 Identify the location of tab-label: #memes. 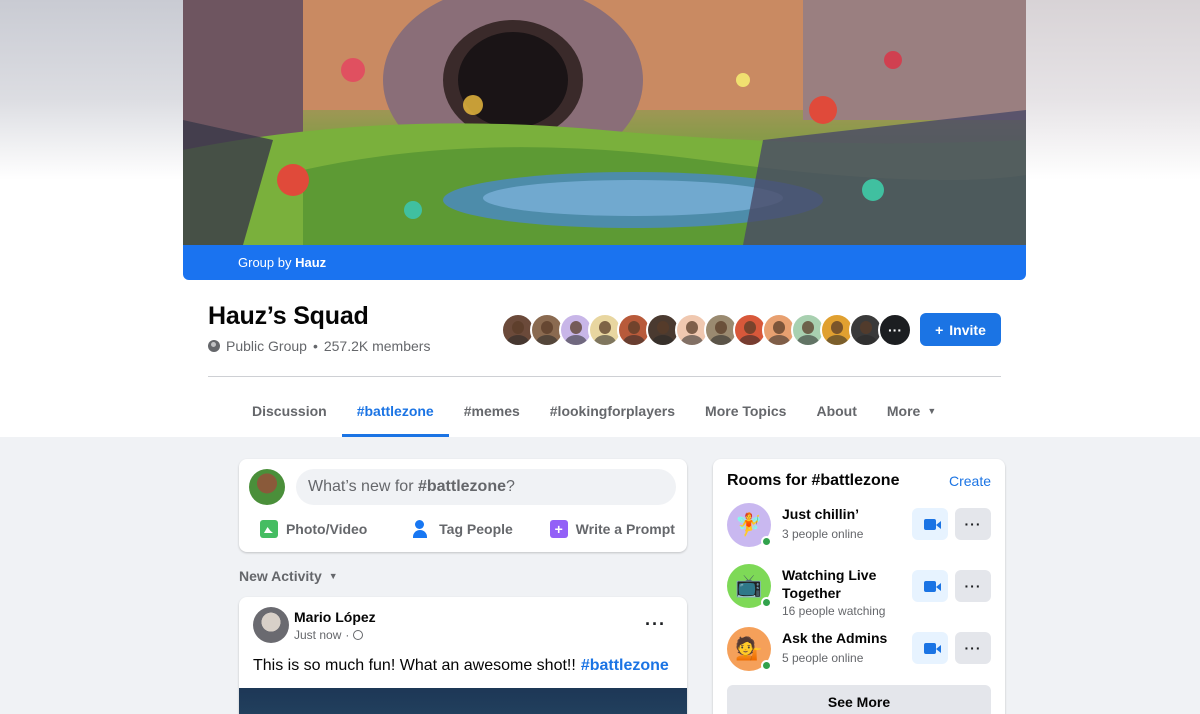
(491, 411).